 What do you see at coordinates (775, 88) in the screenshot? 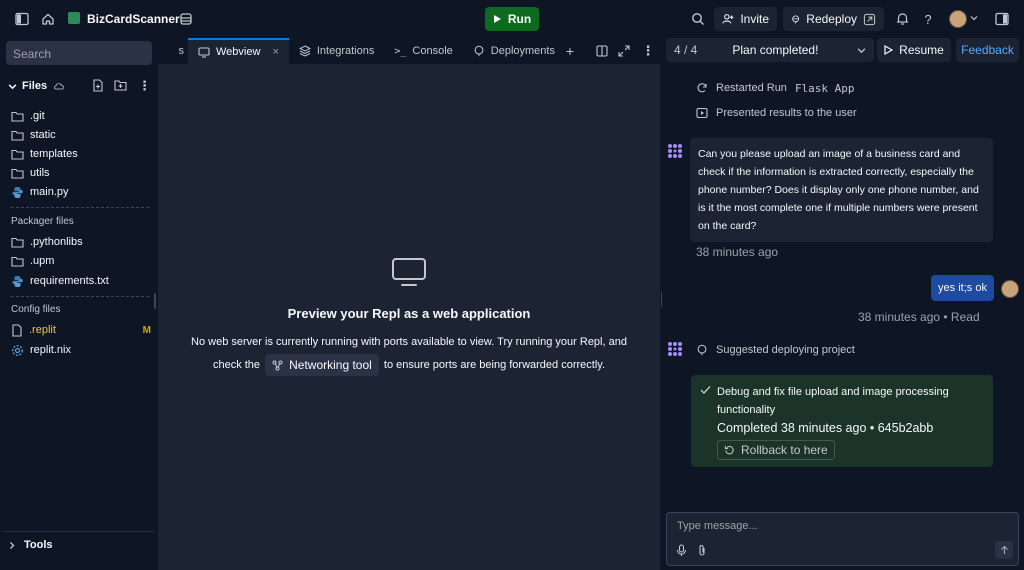
I see `log-restarted: Restarted Run Flask App` at bounding box center [775, 88].